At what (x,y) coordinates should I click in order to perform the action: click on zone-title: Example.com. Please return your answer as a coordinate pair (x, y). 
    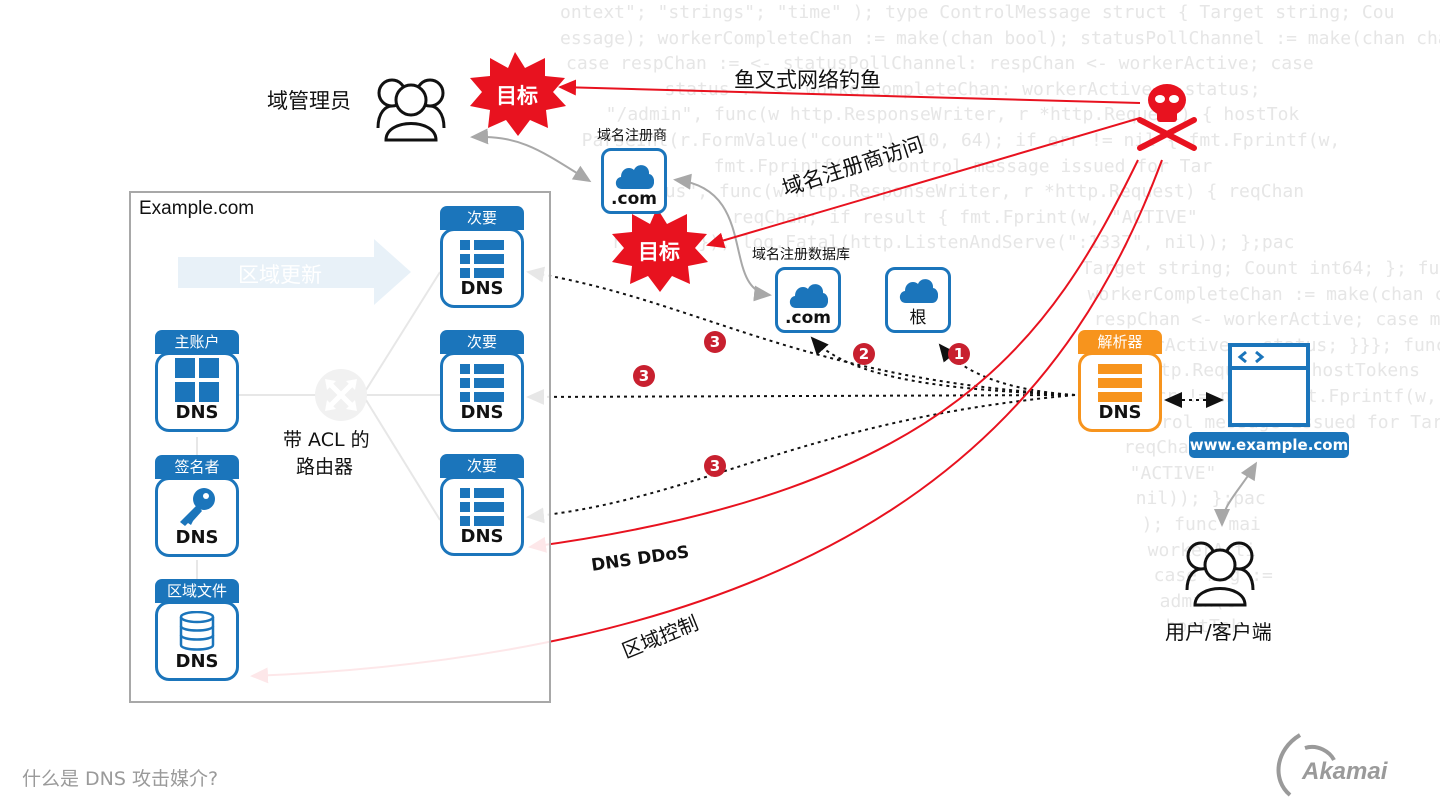
    Looking at the image, I should click on (197, 208).